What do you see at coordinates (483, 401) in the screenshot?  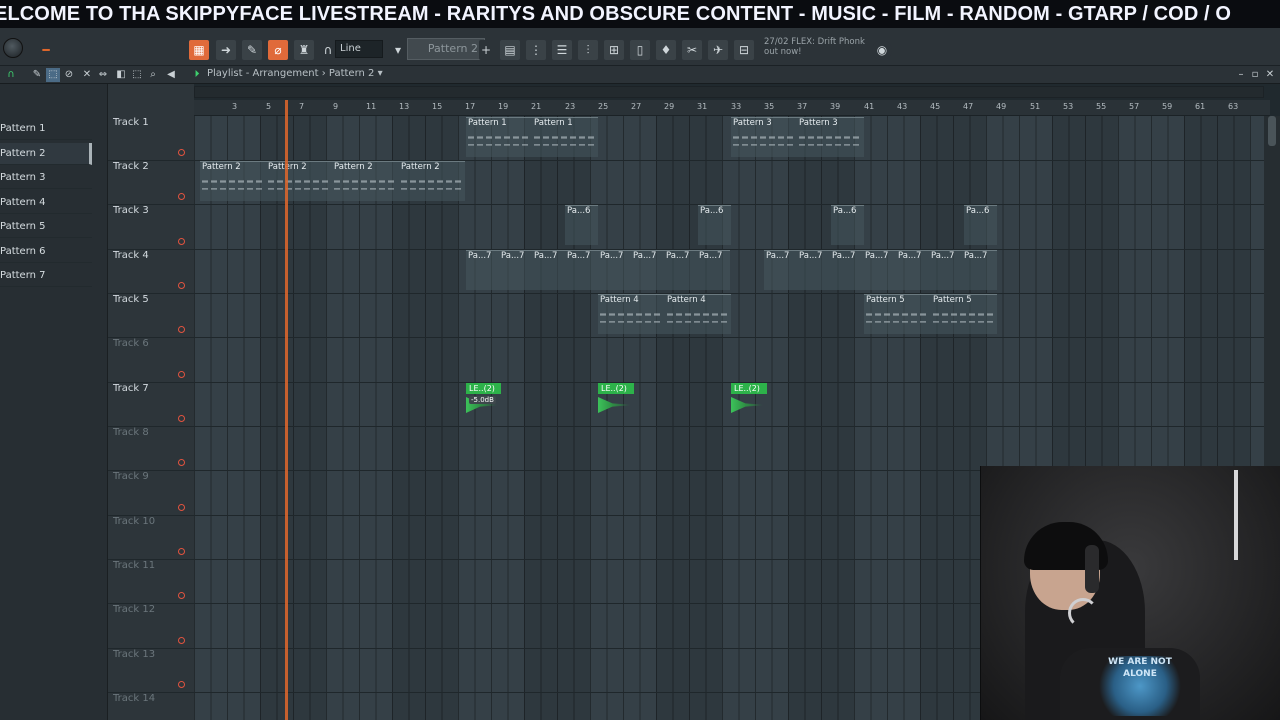 I see `audio-clip: LE..(2) -5.0dB` at bounding box center [483, 401].